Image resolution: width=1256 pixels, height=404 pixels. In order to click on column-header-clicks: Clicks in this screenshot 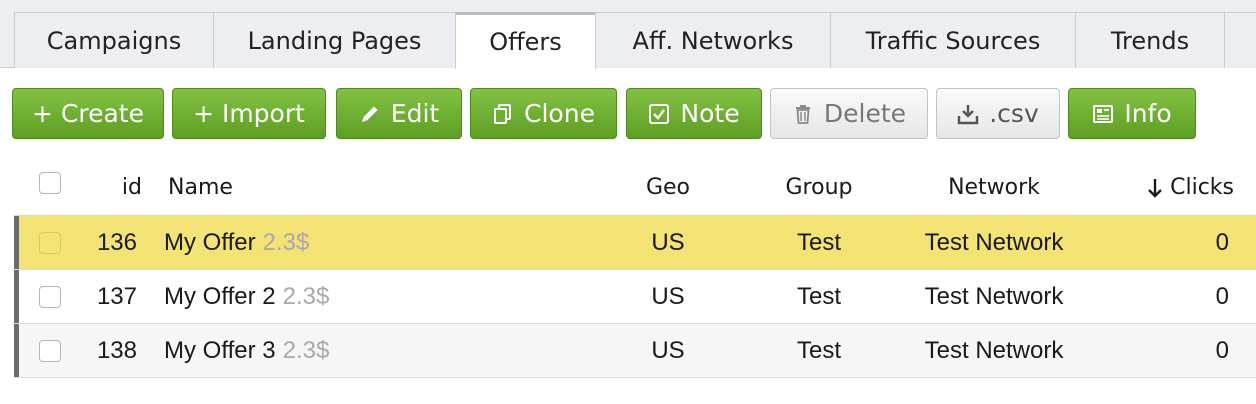, I will do `click(1164, 187)`.